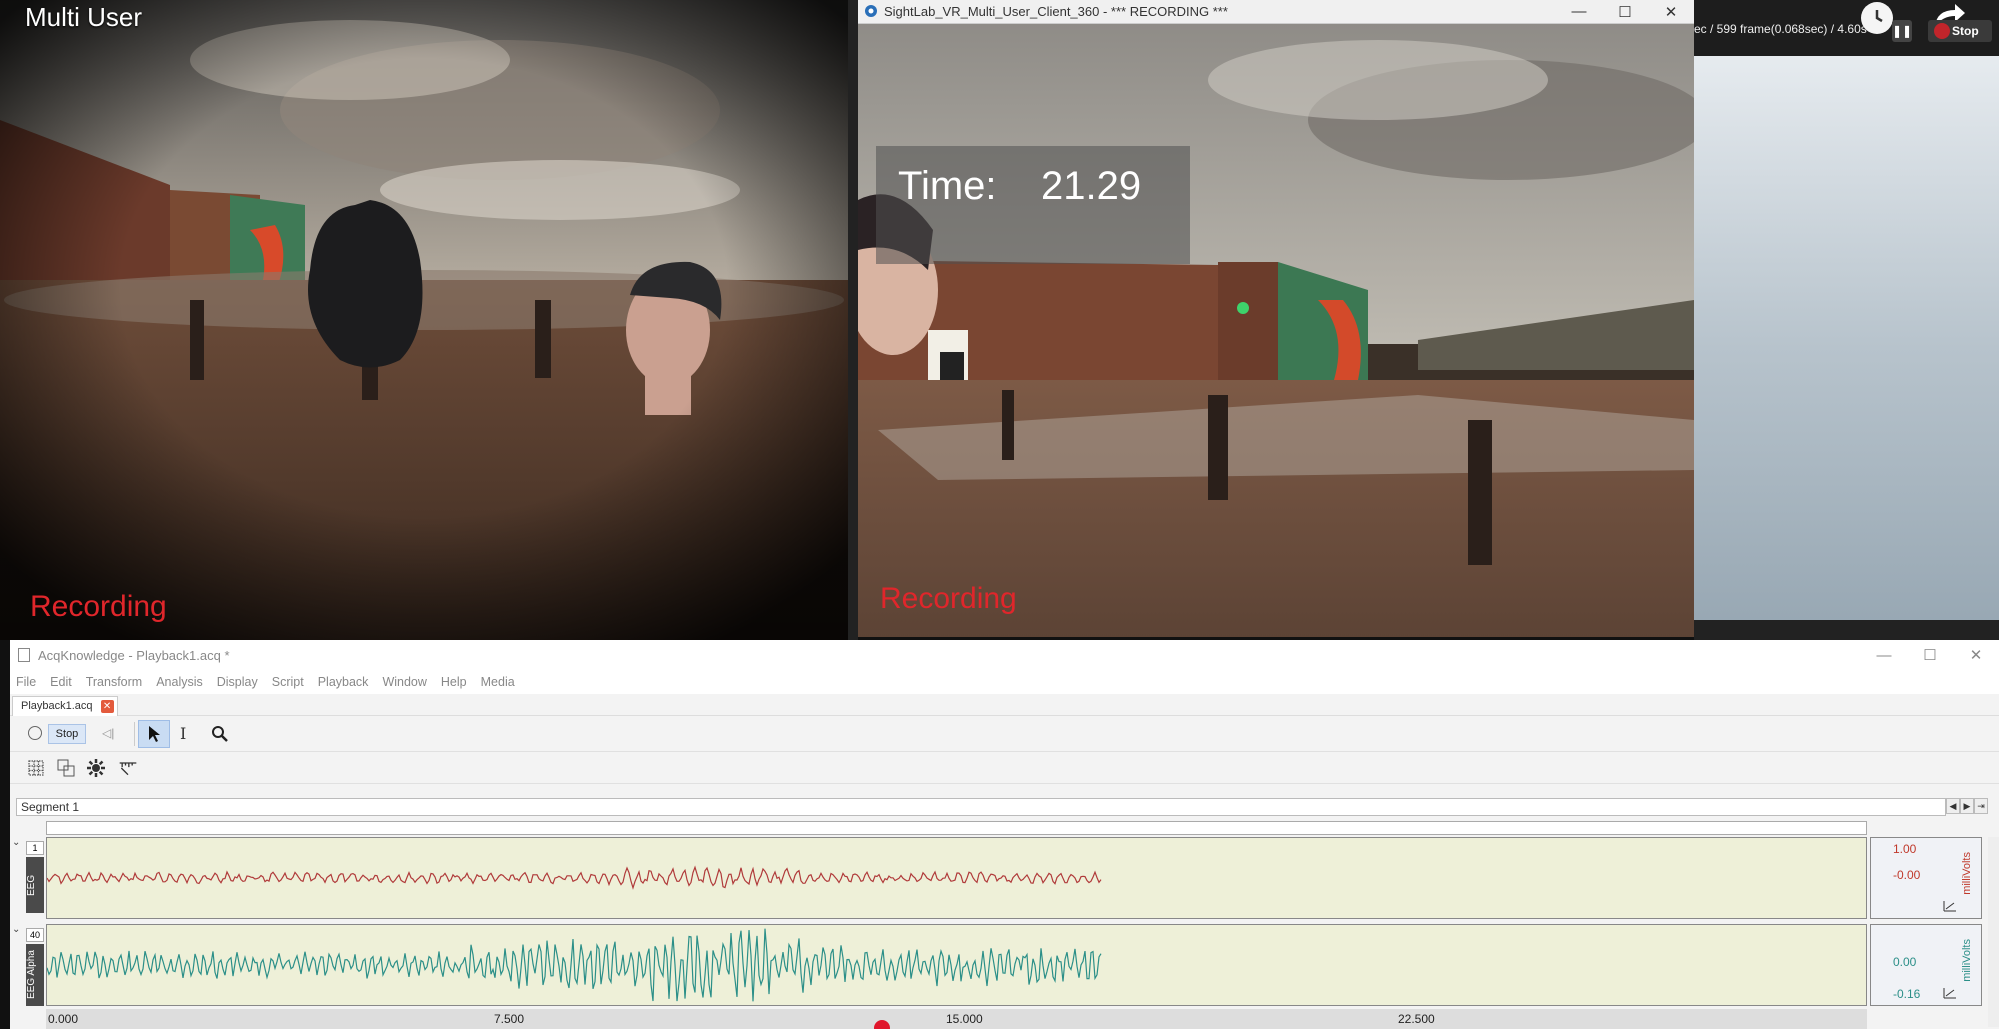 This screenshot has height=1029, width=1999. Describe the element at coordinates (853, 320) in the screenshot. I see `divider` at that location.